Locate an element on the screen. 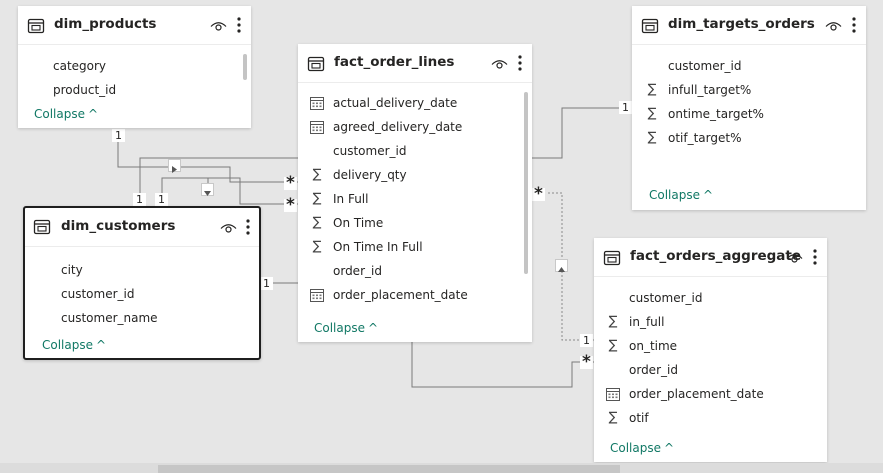 This screenshot has height=473, width=883. table-card-header: fact_order_lines is located at coordinates (415, 63).